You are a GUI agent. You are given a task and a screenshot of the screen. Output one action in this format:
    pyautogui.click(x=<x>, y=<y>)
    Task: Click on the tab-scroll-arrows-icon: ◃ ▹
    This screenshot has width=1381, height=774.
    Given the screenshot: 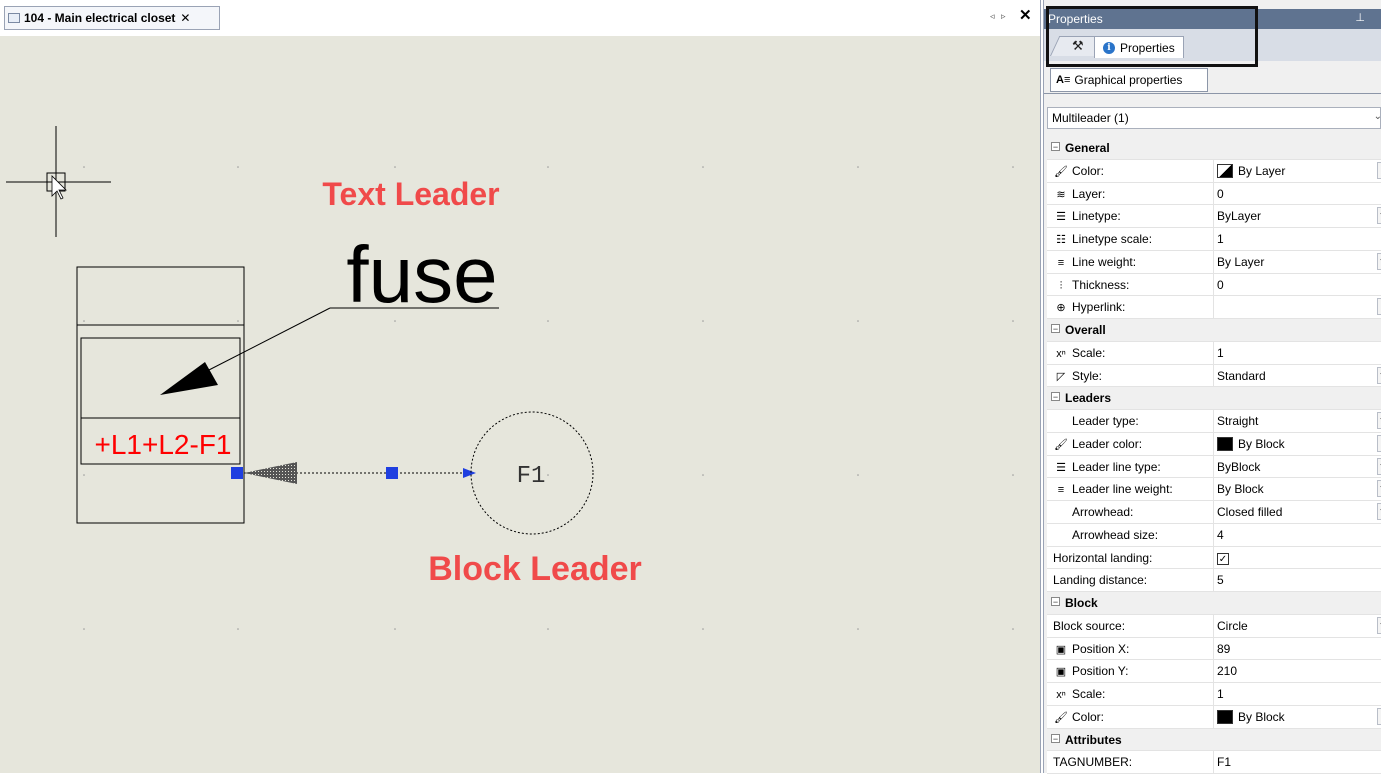 What is the action you would take?
    pyautogui.click(x=999, y=16)
    